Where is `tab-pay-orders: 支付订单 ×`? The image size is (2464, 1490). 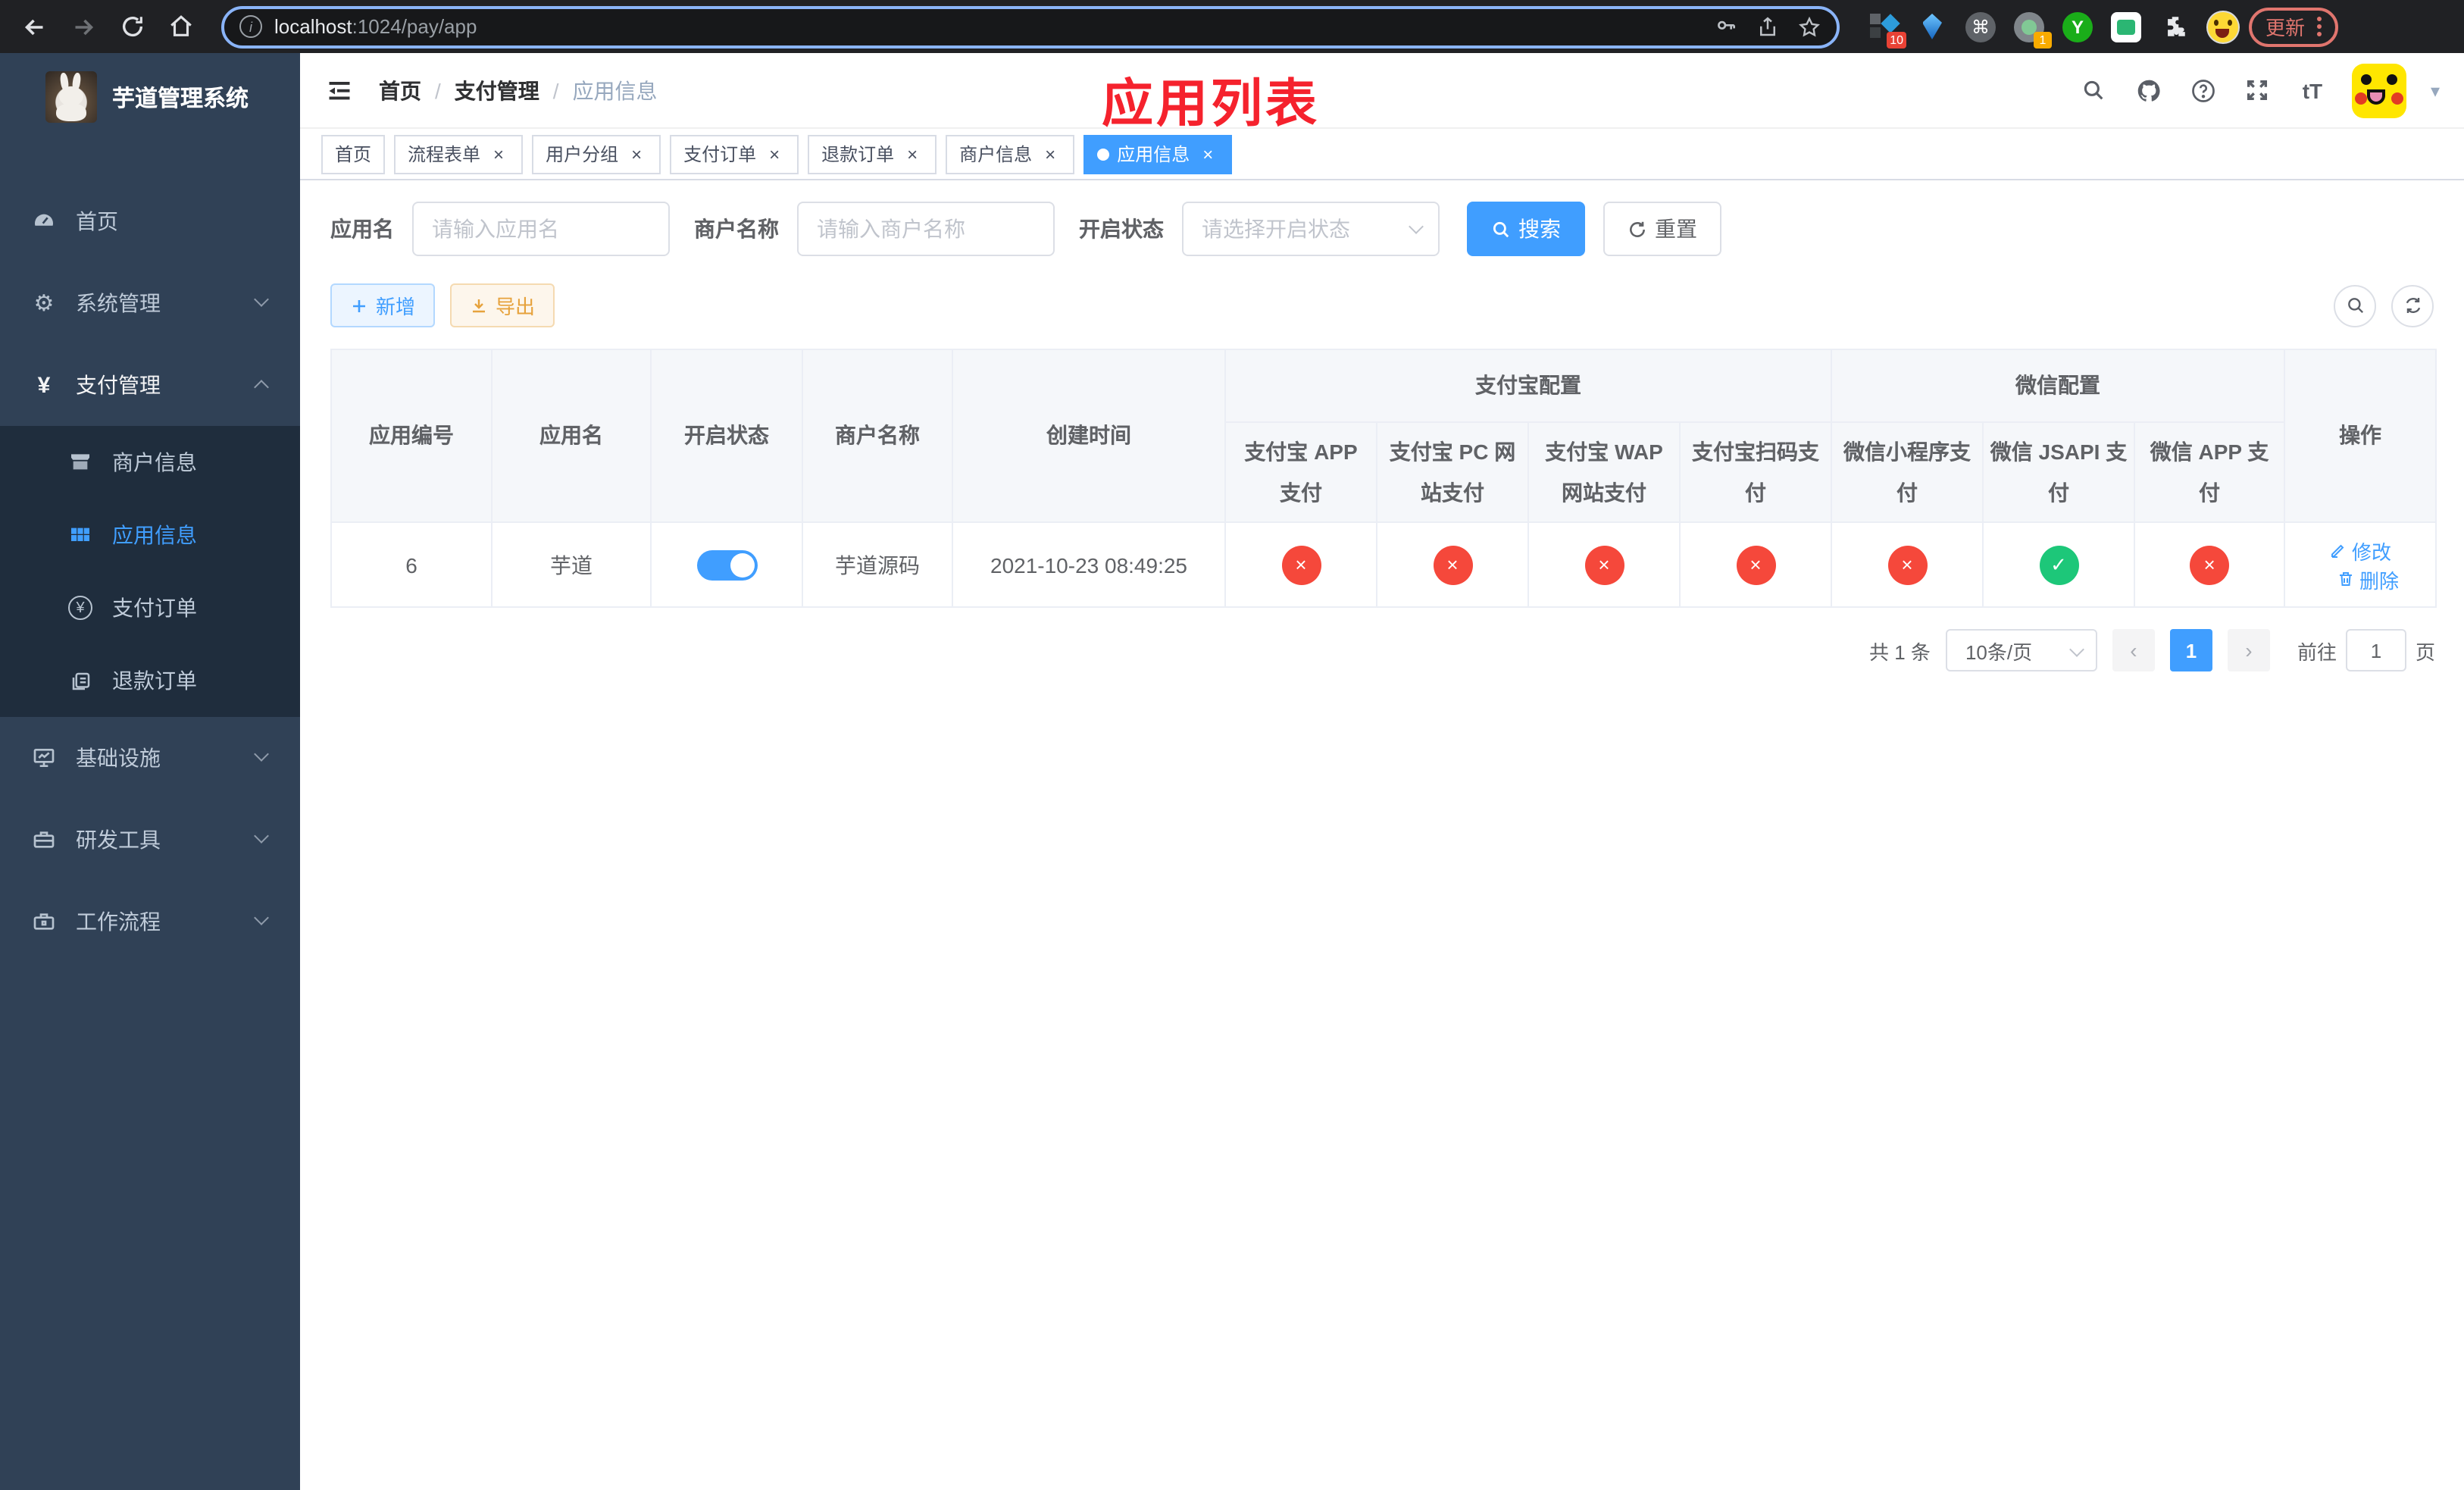 tab-pay-orders: 支付订单 × is located at coordinates (734, 154).